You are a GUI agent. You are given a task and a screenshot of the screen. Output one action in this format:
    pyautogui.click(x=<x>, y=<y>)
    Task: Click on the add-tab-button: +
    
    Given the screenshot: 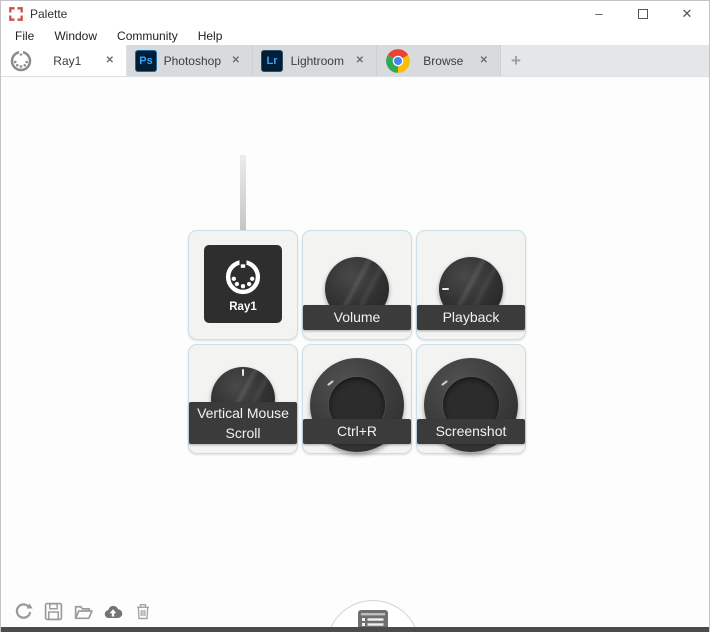 What is the action you would take?
    pyautogui.click(x=516, y=60)
    